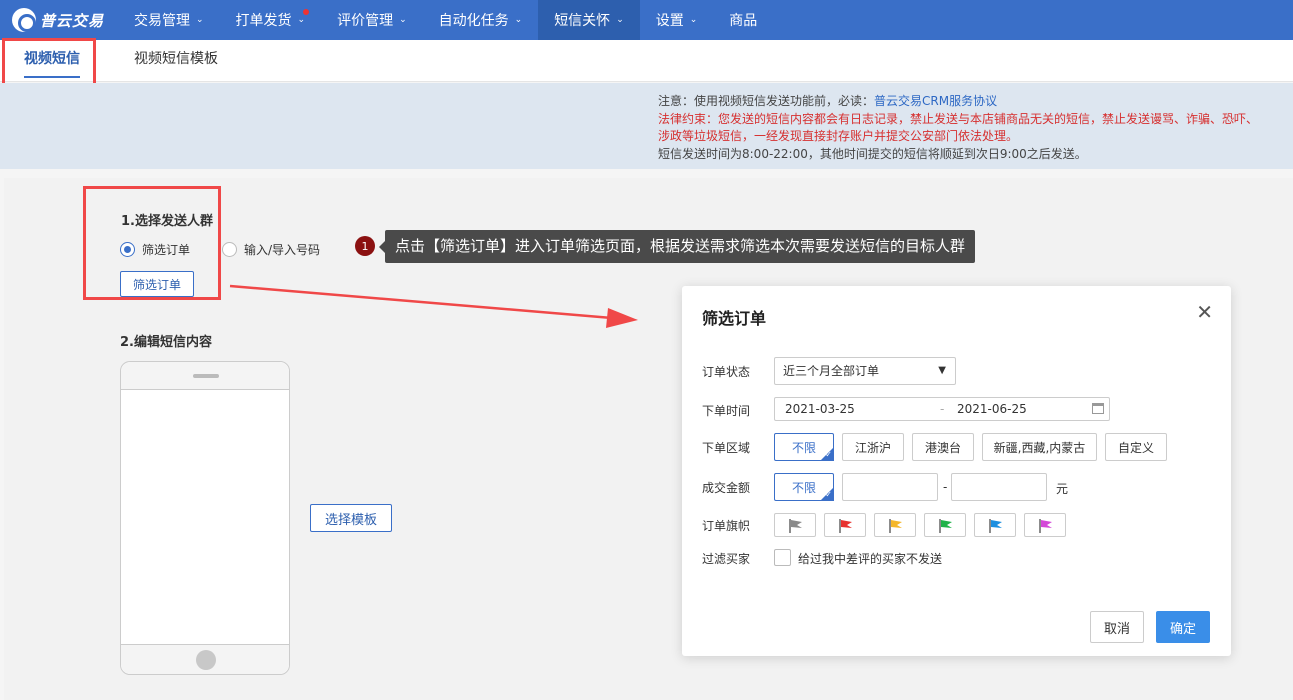  I want to click on flag-green, so click(945, 525).